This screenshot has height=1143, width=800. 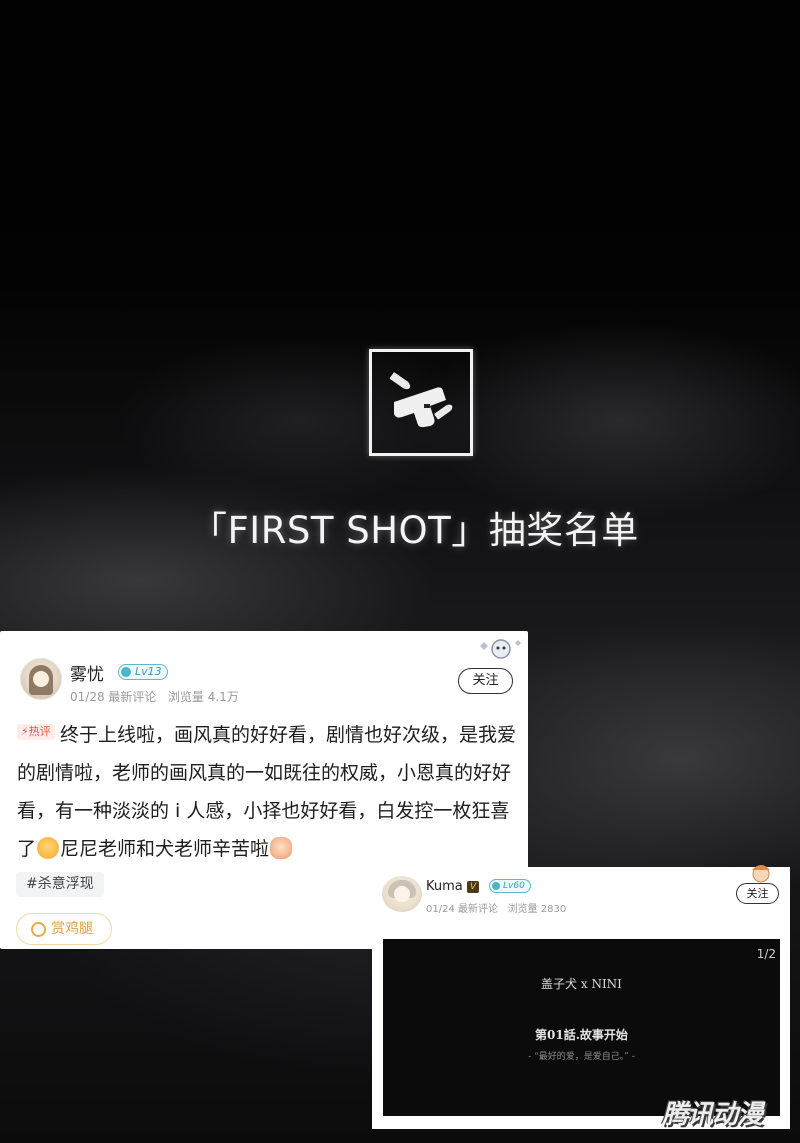 What do you see at coordinates (25, 731) in the screenshot?
I see `flame-icon: ⚡` at bounding box center [25, 731].